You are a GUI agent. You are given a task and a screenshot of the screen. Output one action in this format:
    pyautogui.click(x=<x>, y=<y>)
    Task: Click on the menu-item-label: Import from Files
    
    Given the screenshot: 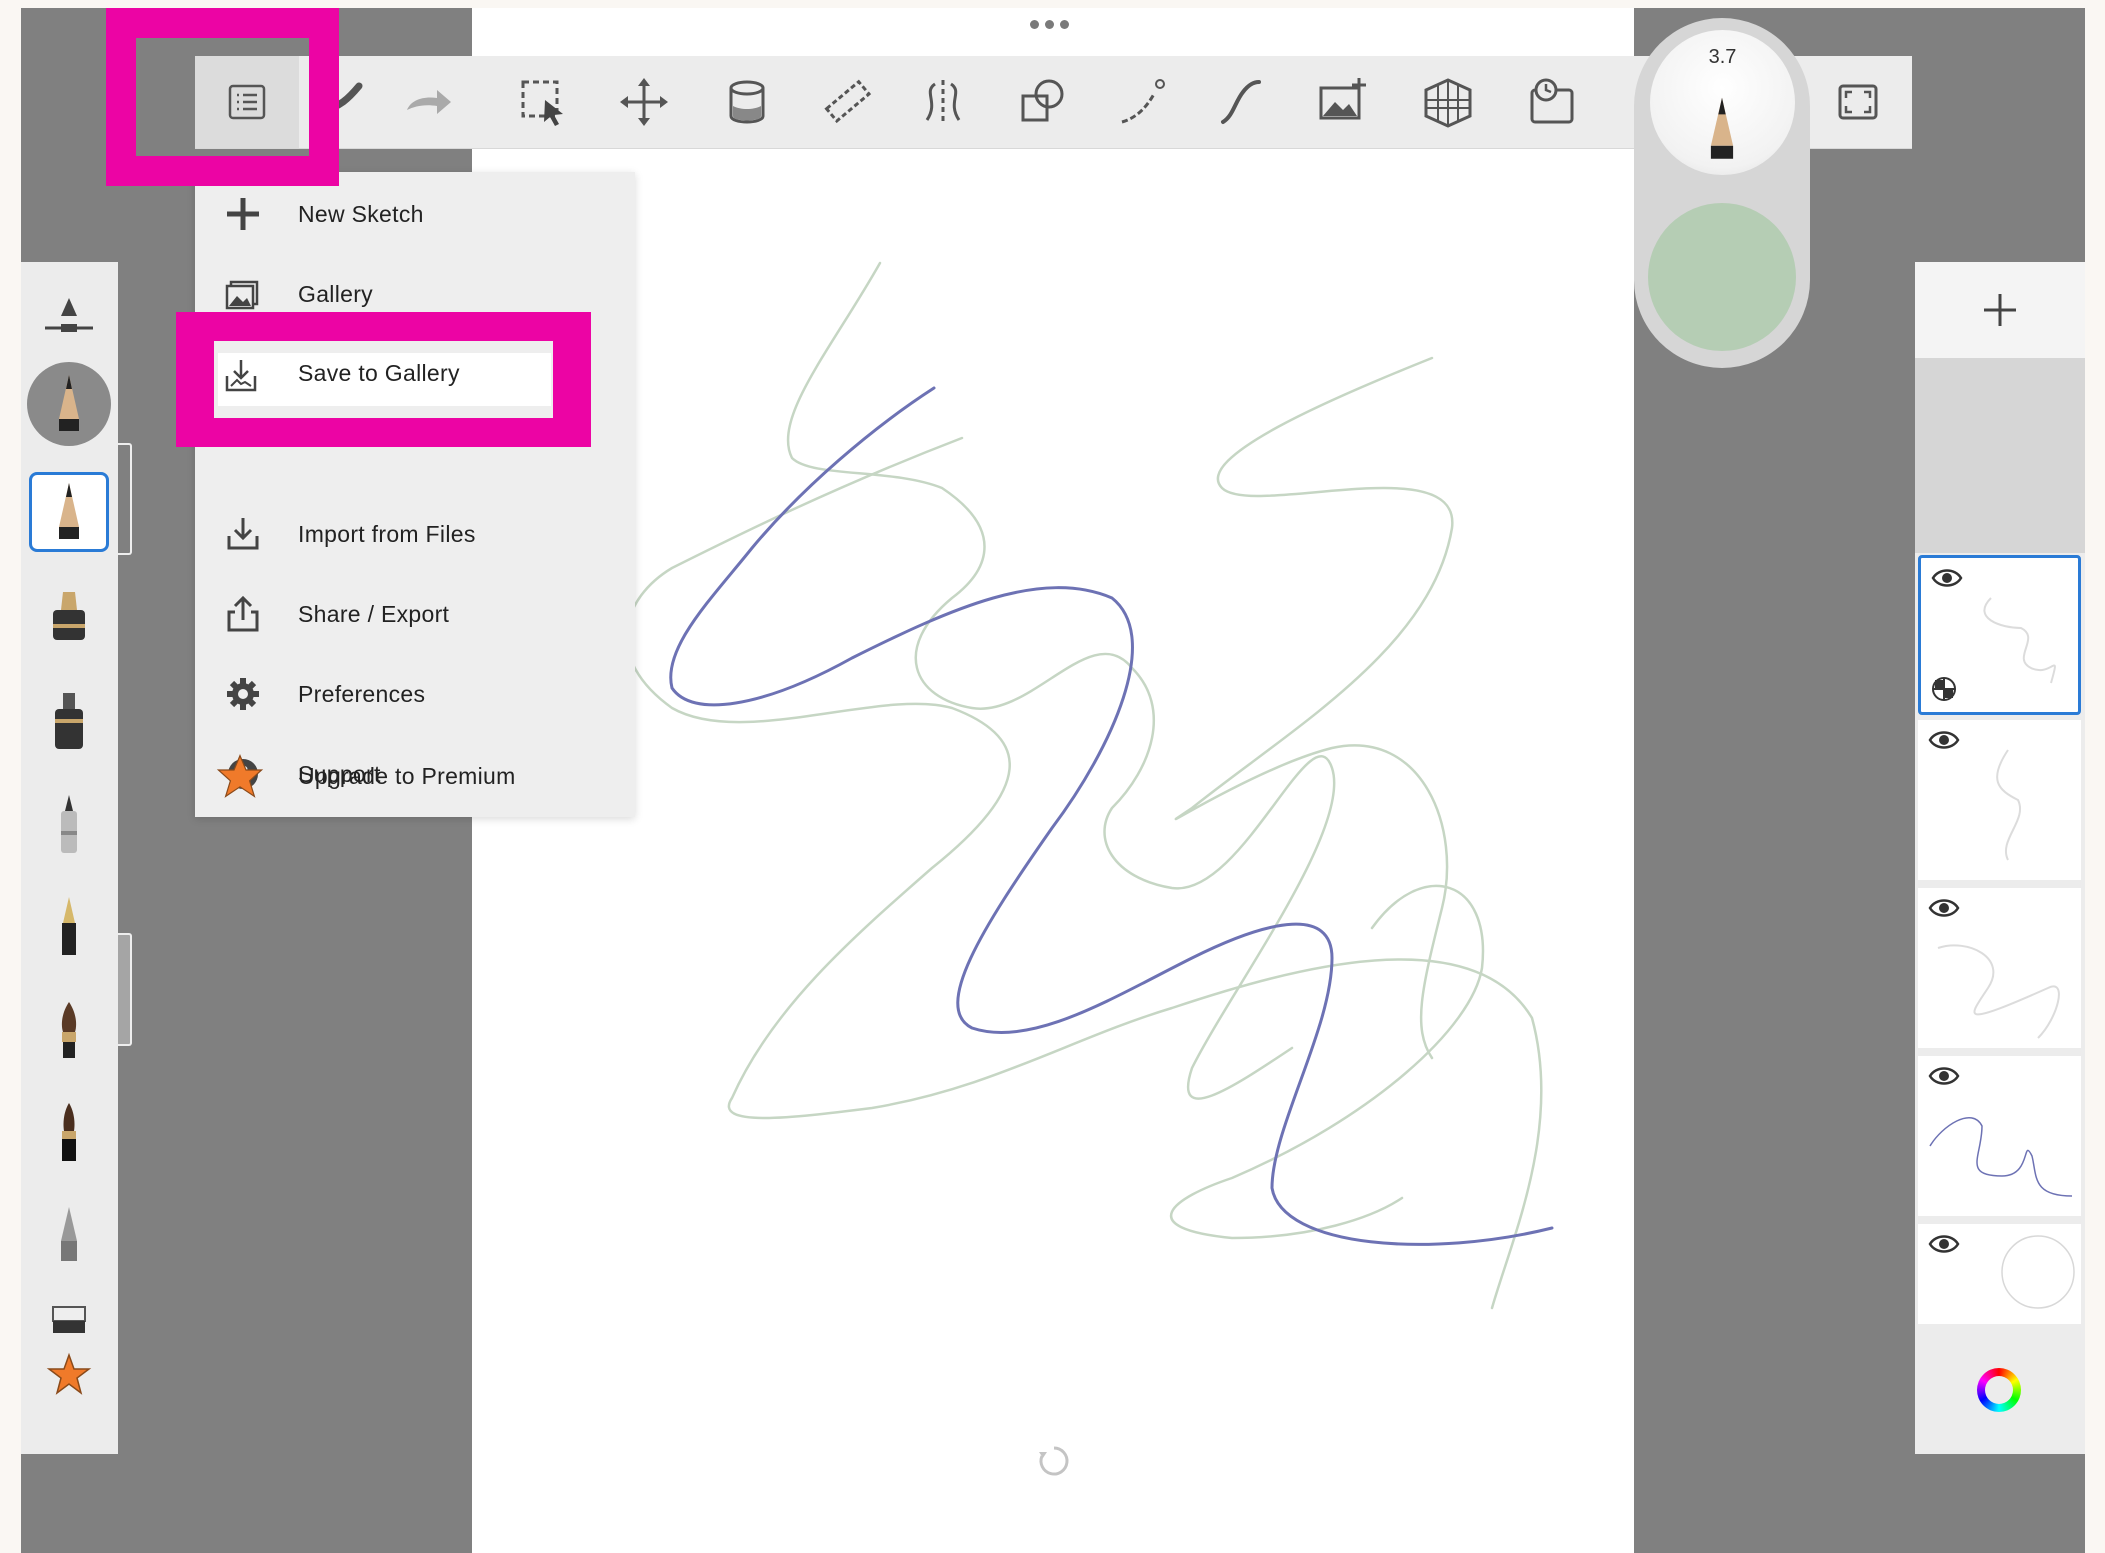 What is the action you would take?
    pyautogui.click(x=387, y=533)
    